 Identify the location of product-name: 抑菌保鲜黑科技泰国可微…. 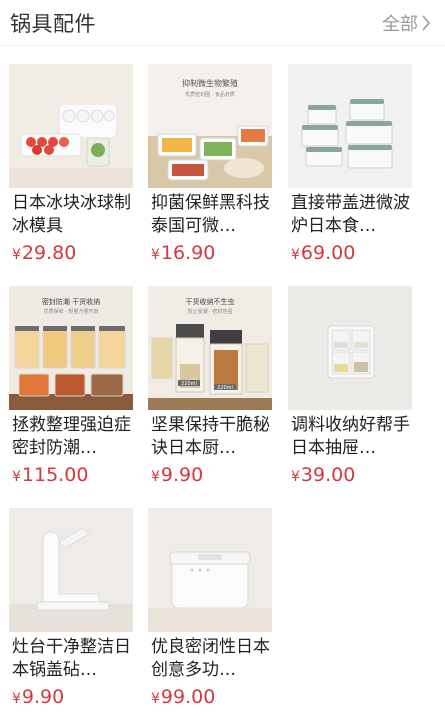
(211, 215).